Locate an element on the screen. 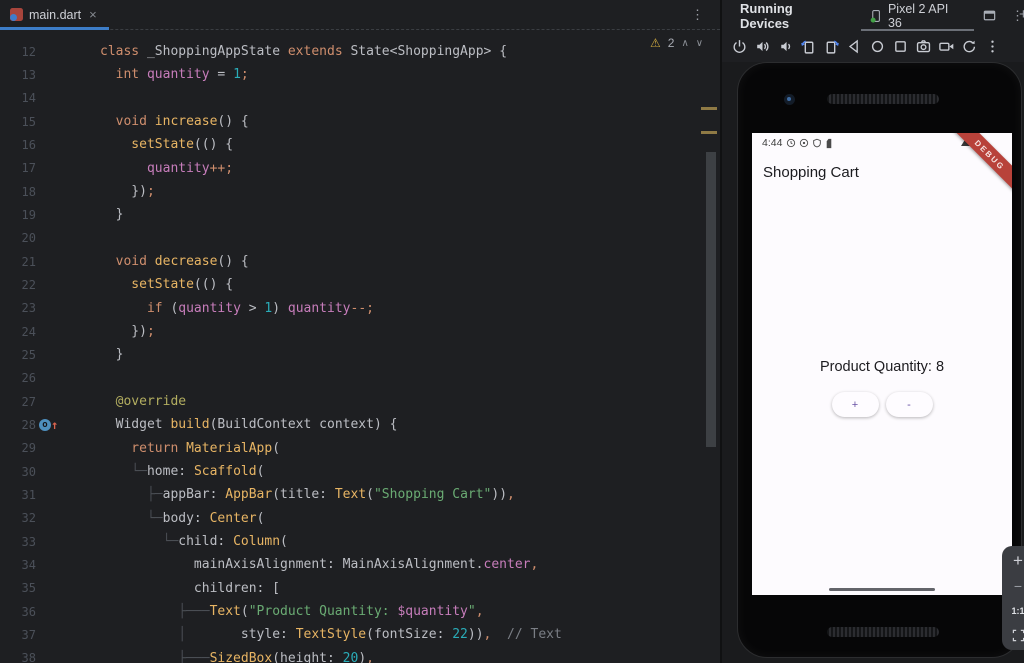  inspections-widget: ⚠ 2 ∧ ∨ is located at coordinates (676, 43).